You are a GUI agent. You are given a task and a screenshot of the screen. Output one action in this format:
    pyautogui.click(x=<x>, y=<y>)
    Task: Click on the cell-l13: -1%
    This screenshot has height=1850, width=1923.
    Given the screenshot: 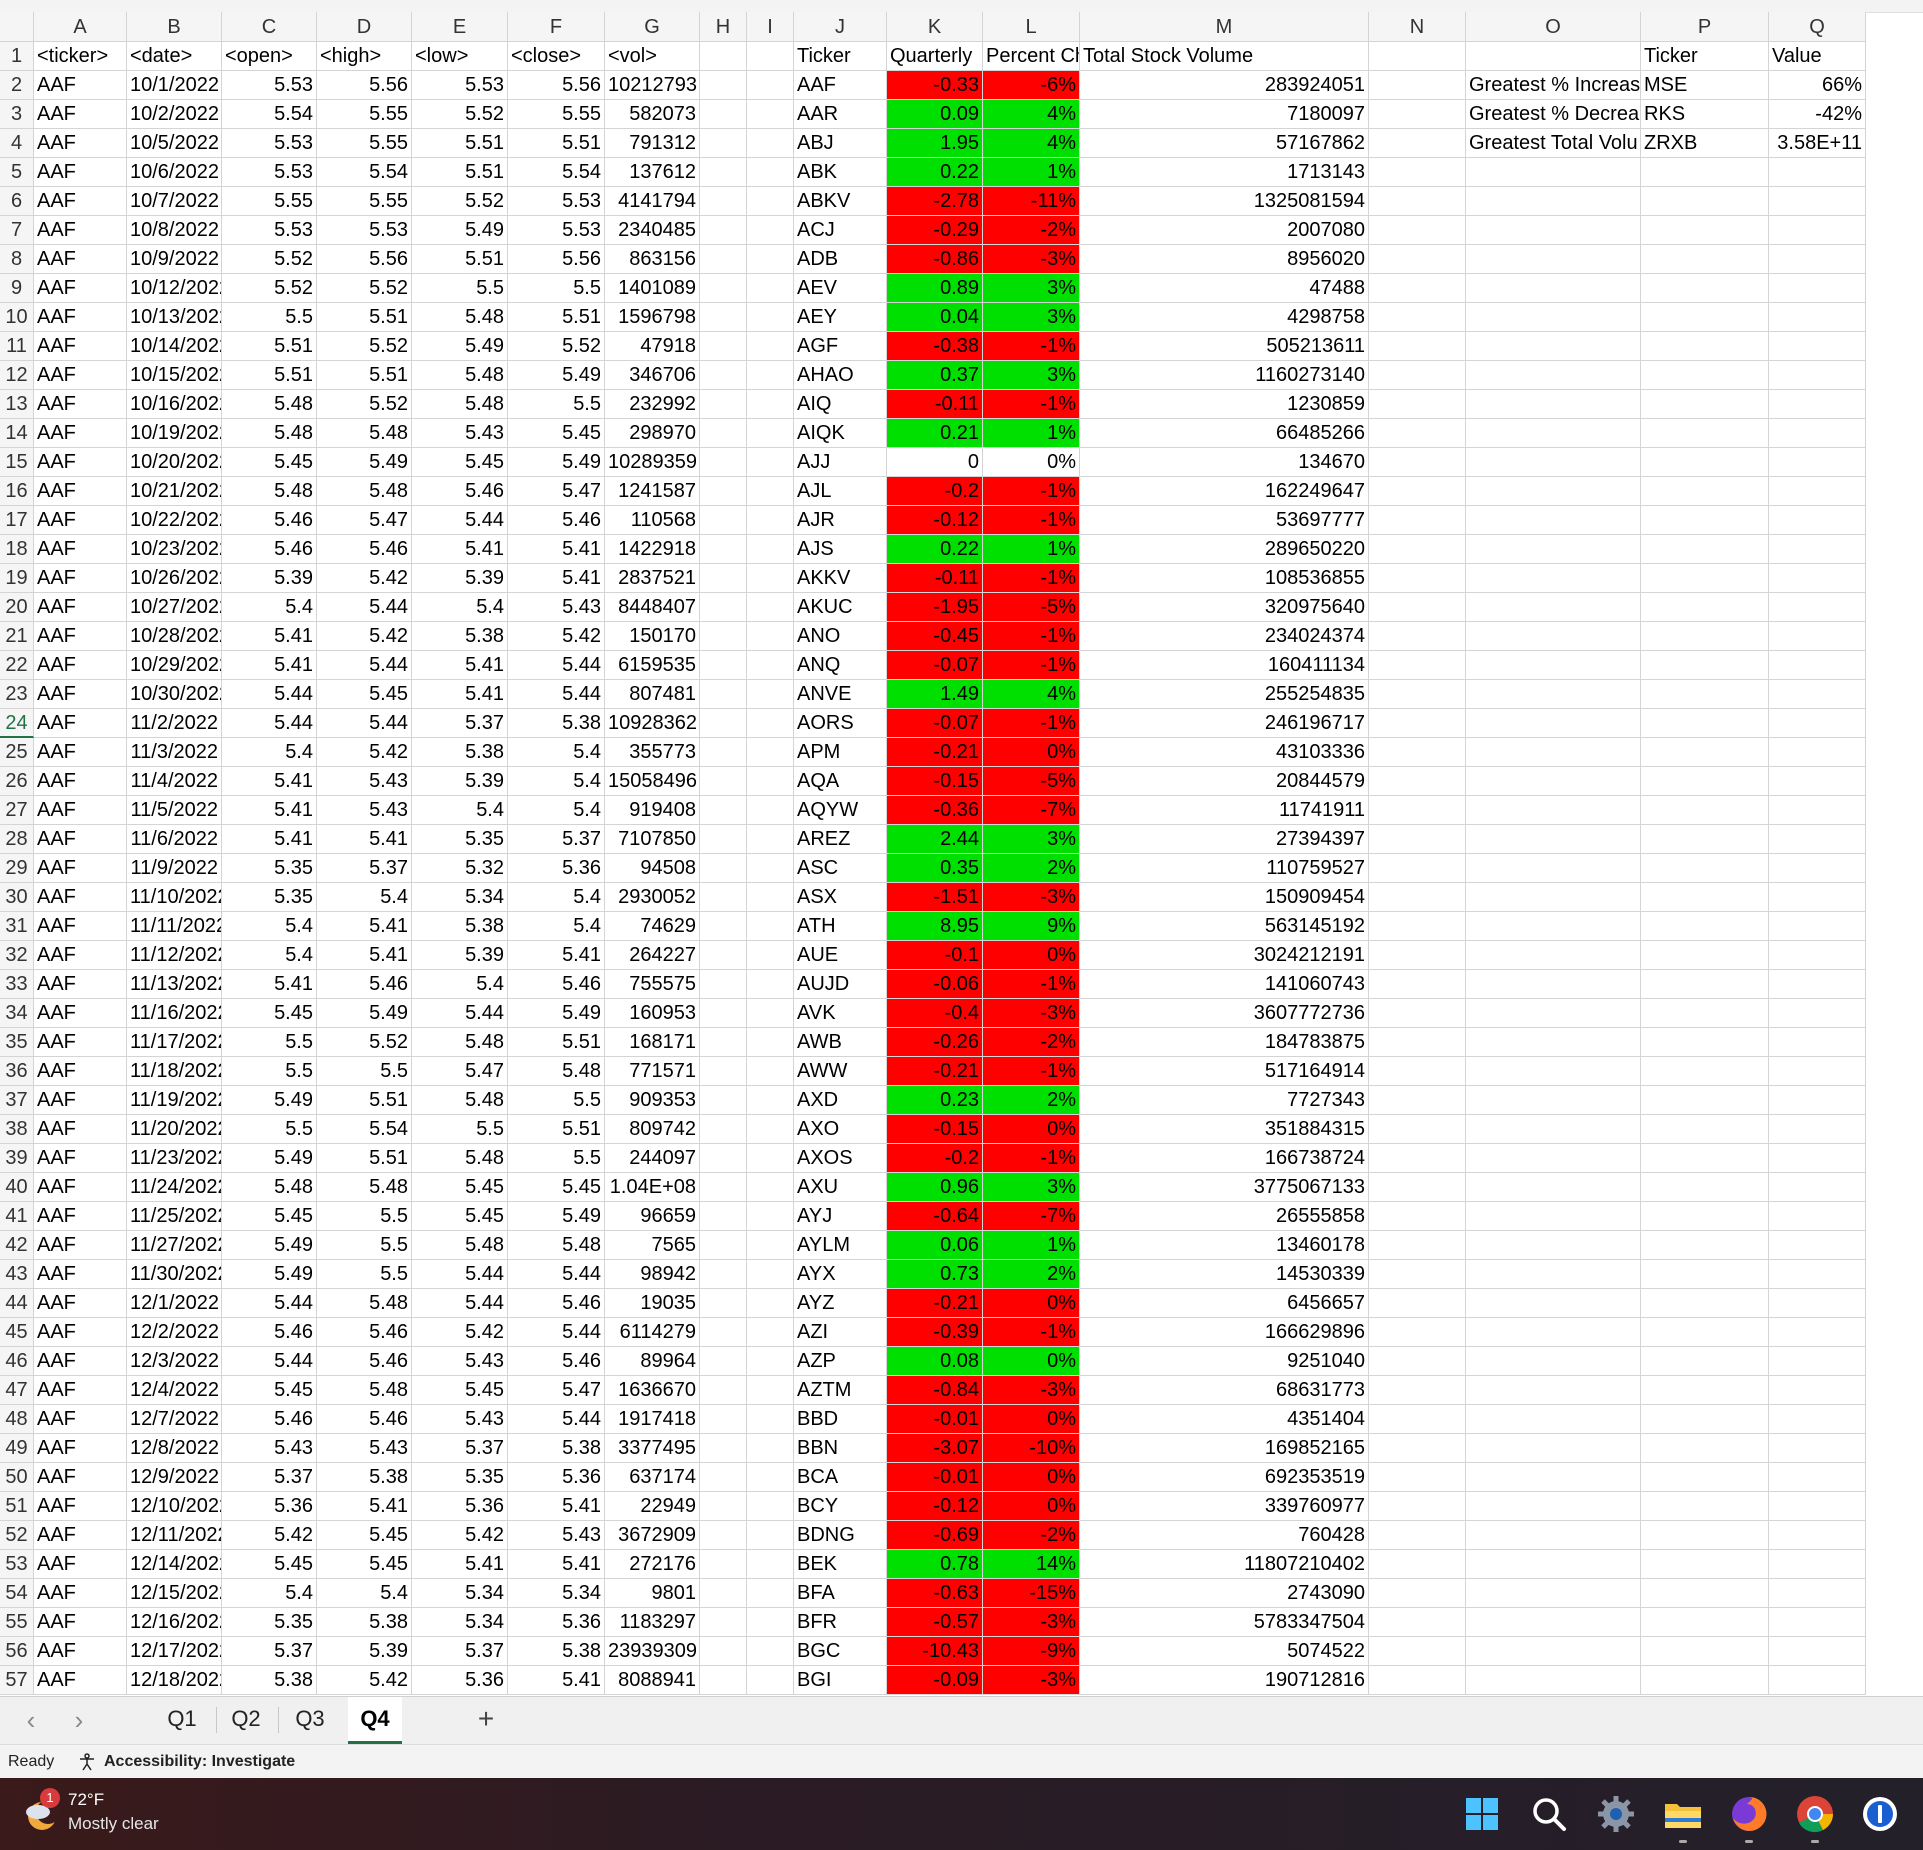 What is the action you would take?
    pyautogui.click(x=1031, y=404)
    